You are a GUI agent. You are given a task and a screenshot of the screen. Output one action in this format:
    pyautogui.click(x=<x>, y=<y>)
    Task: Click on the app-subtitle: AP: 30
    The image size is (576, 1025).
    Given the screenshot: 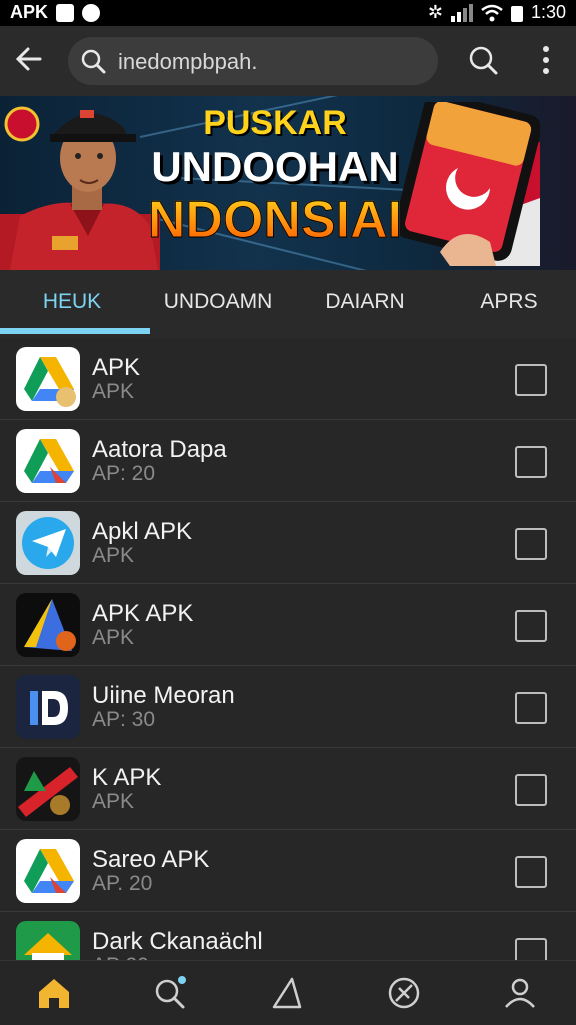 What is the action you would take?
    pyautogui.click(x=124, y=719)
    